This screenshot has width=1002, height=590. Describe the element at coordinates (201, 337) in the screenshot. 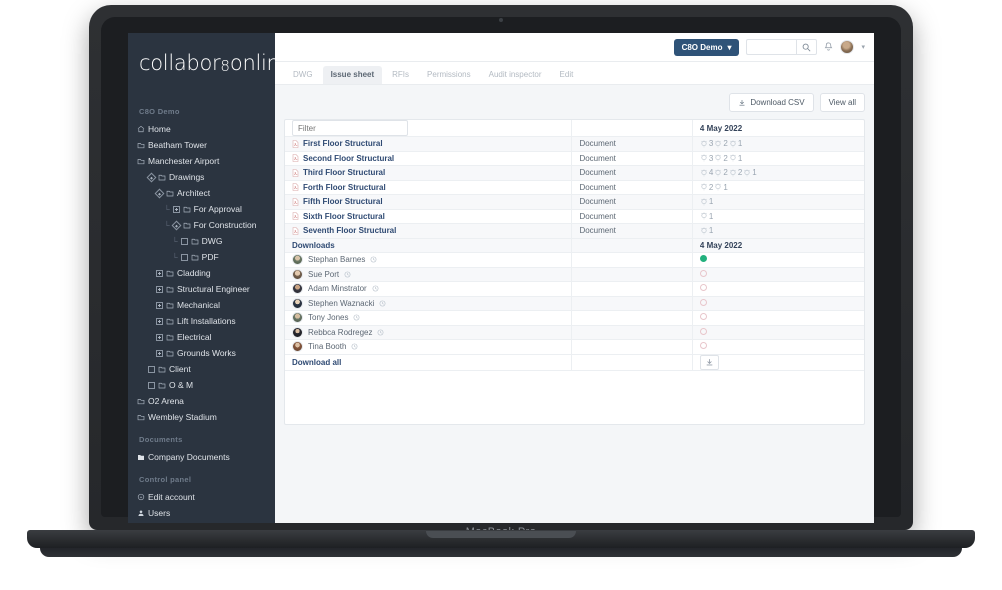

I see `tree-item-electrical: Electrical` at that location.